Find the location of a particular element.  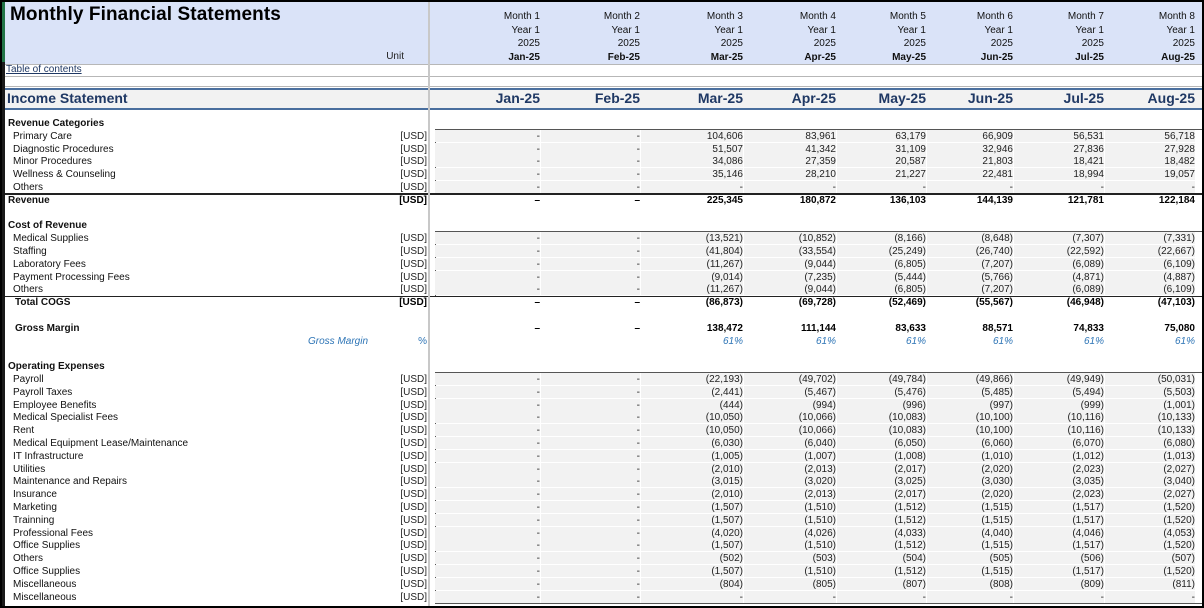

value-cell: (3,020) is located at coordinates (790, 481).